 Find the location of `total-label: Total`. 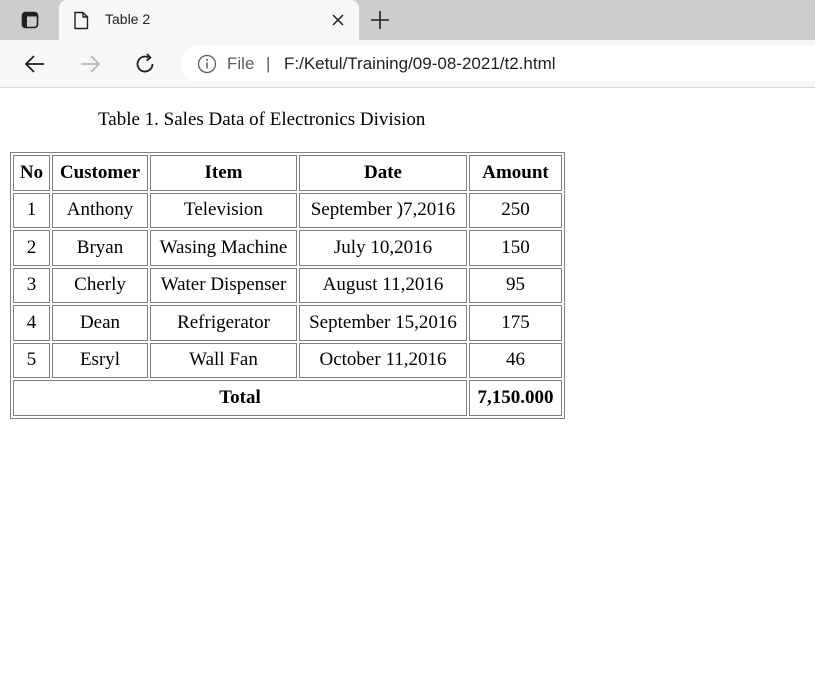

total-label: Total is located at coordinates (240, 398).